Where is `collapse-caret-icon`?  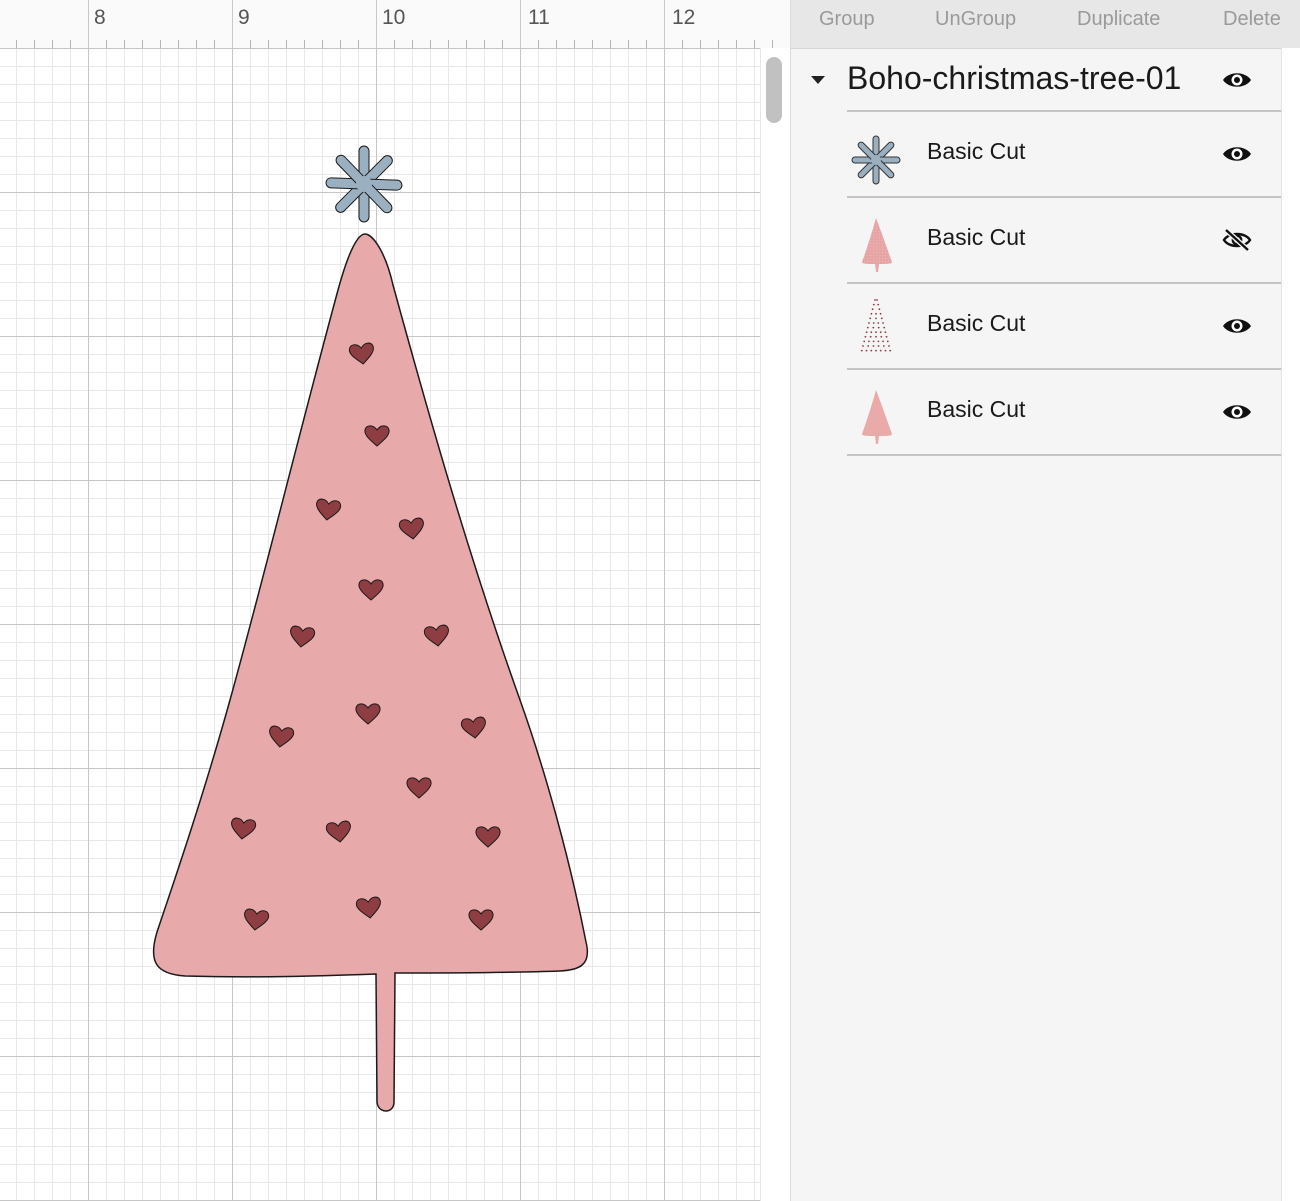
collapse-caret-icon is located at coordinates (818, 80).